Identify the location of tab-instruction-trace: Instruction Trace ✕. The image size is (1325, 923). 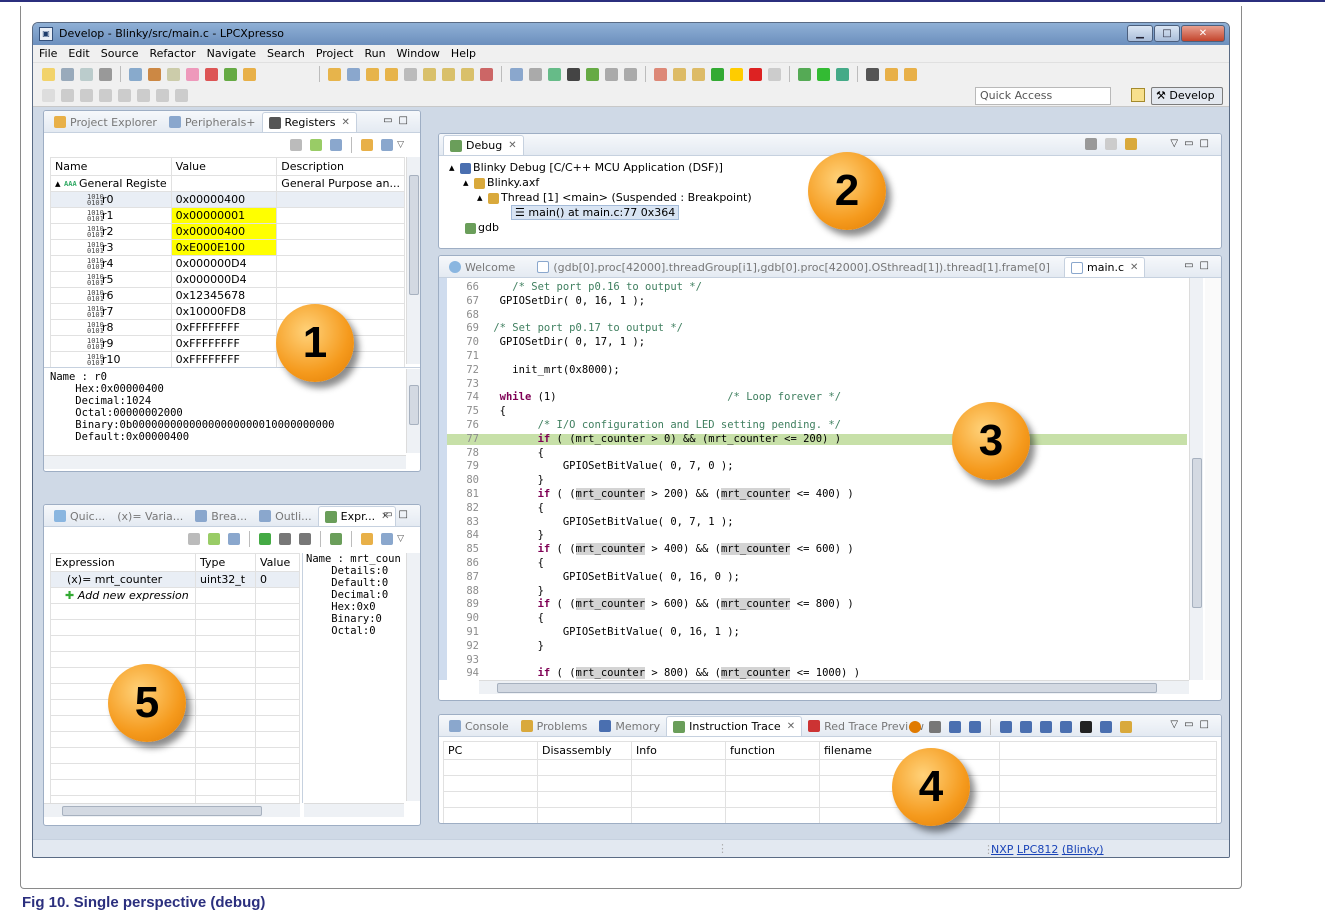
(734, 726).